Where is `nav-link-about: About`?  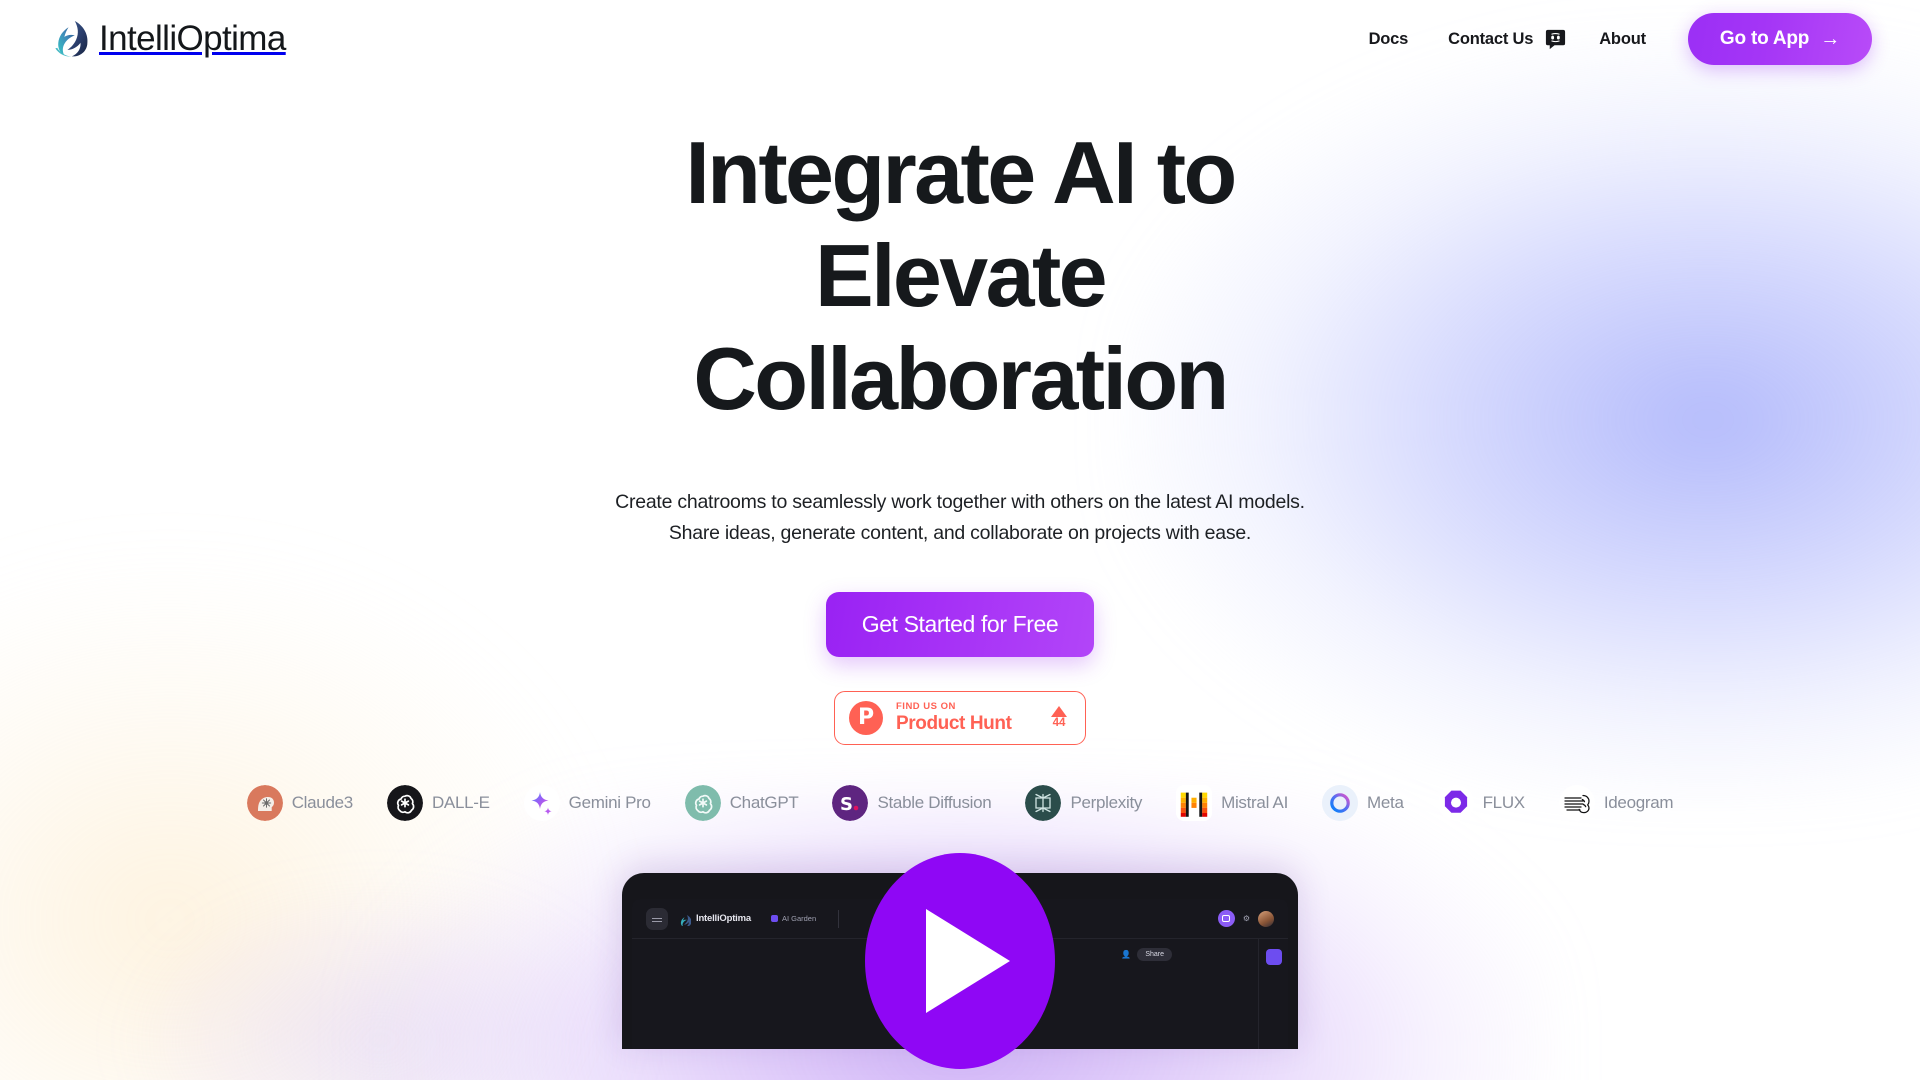 nav-link-about: About is located at coordinates (1622, 39).